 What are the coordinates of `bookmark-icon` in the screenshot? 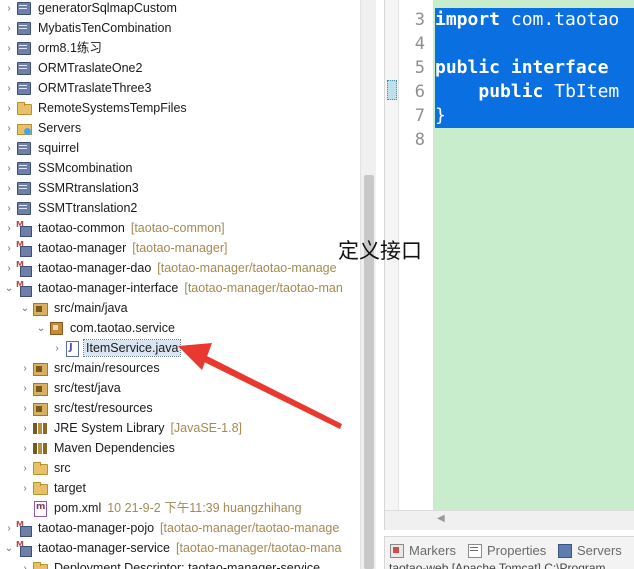 It's located at (392, 90).